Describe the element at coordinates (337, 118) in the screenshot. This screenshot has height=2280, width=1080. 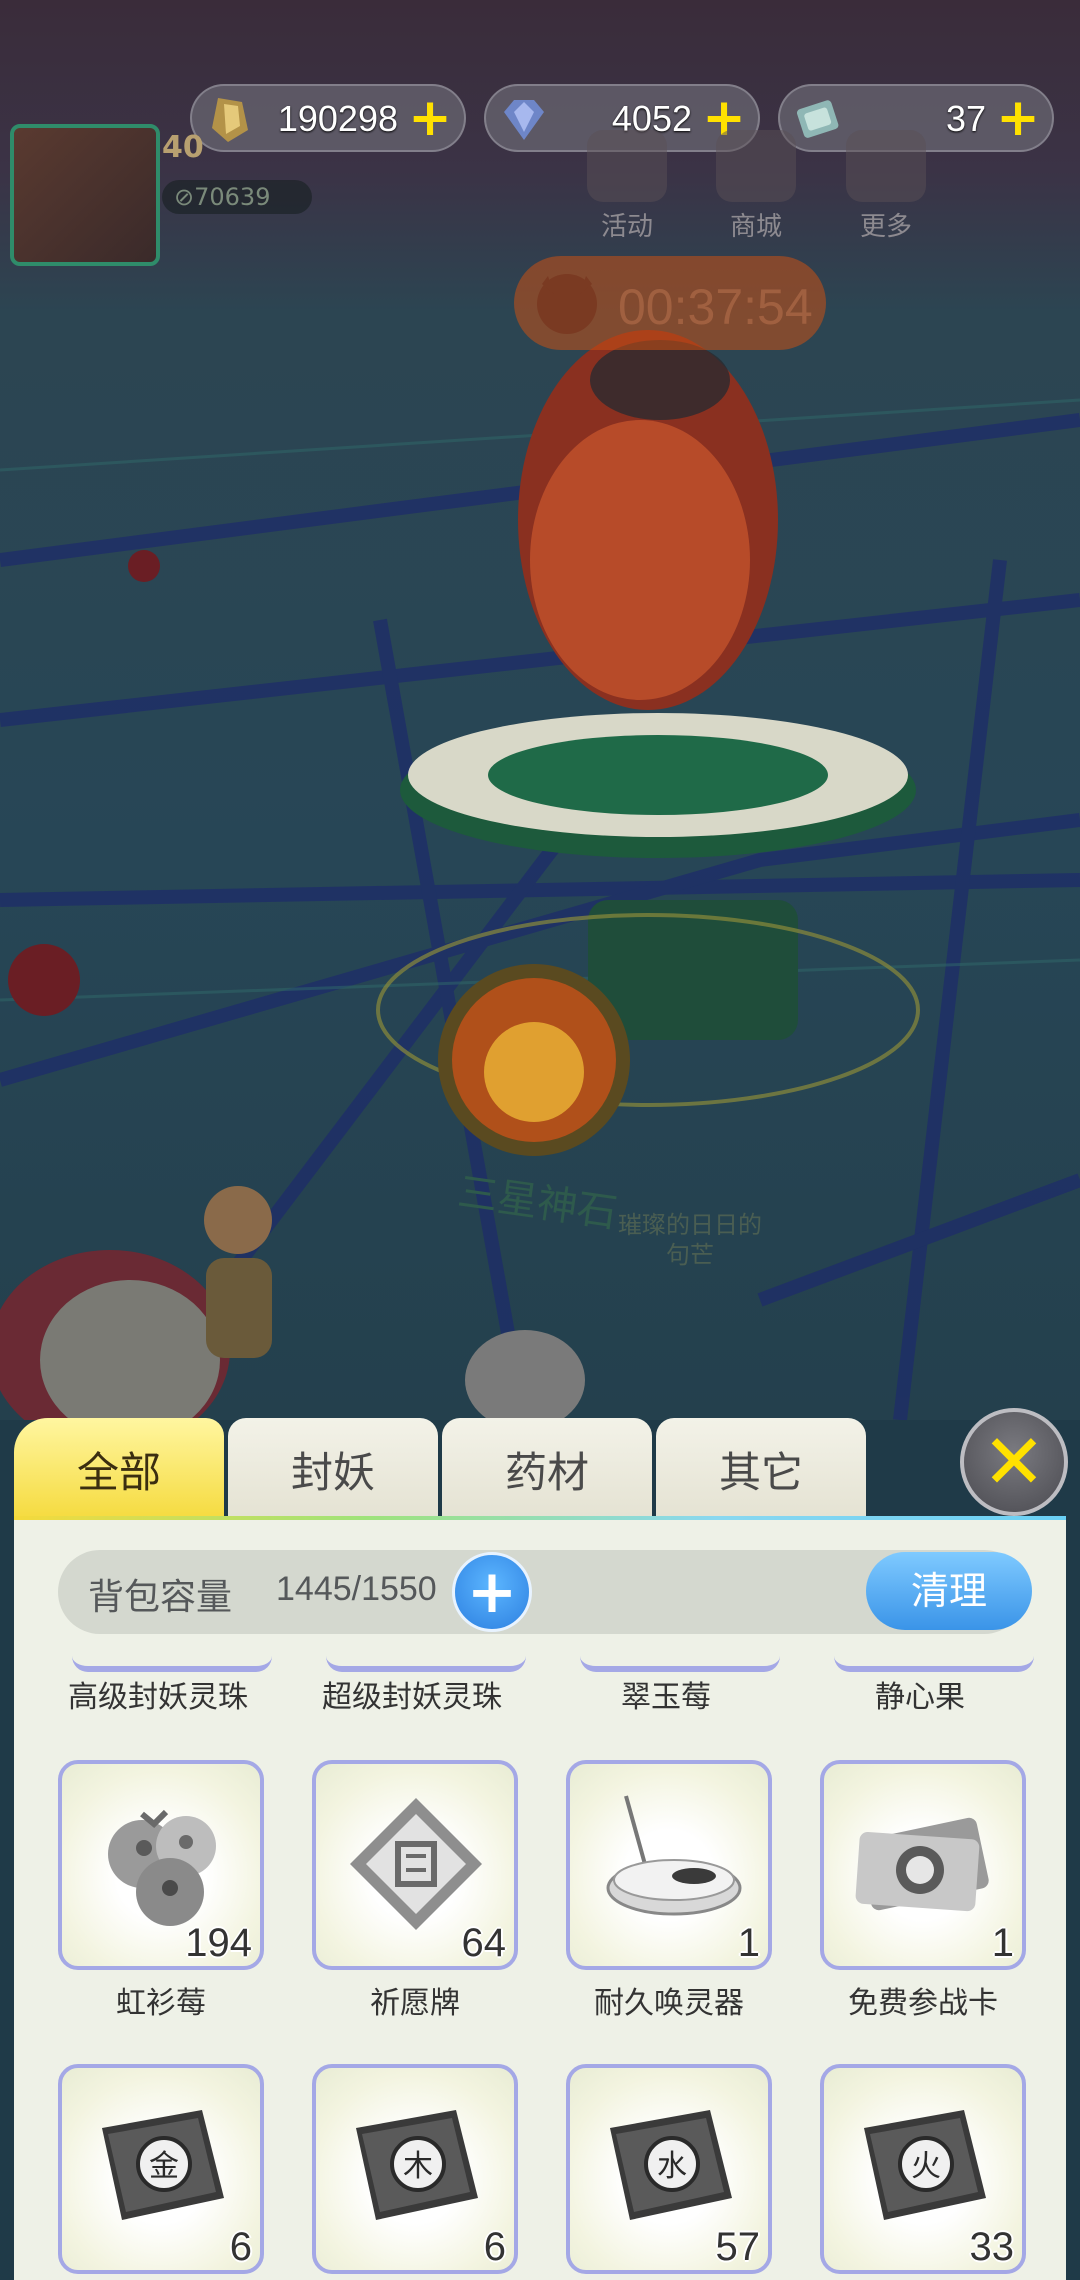
I see `gold-value: 190298` at that location.